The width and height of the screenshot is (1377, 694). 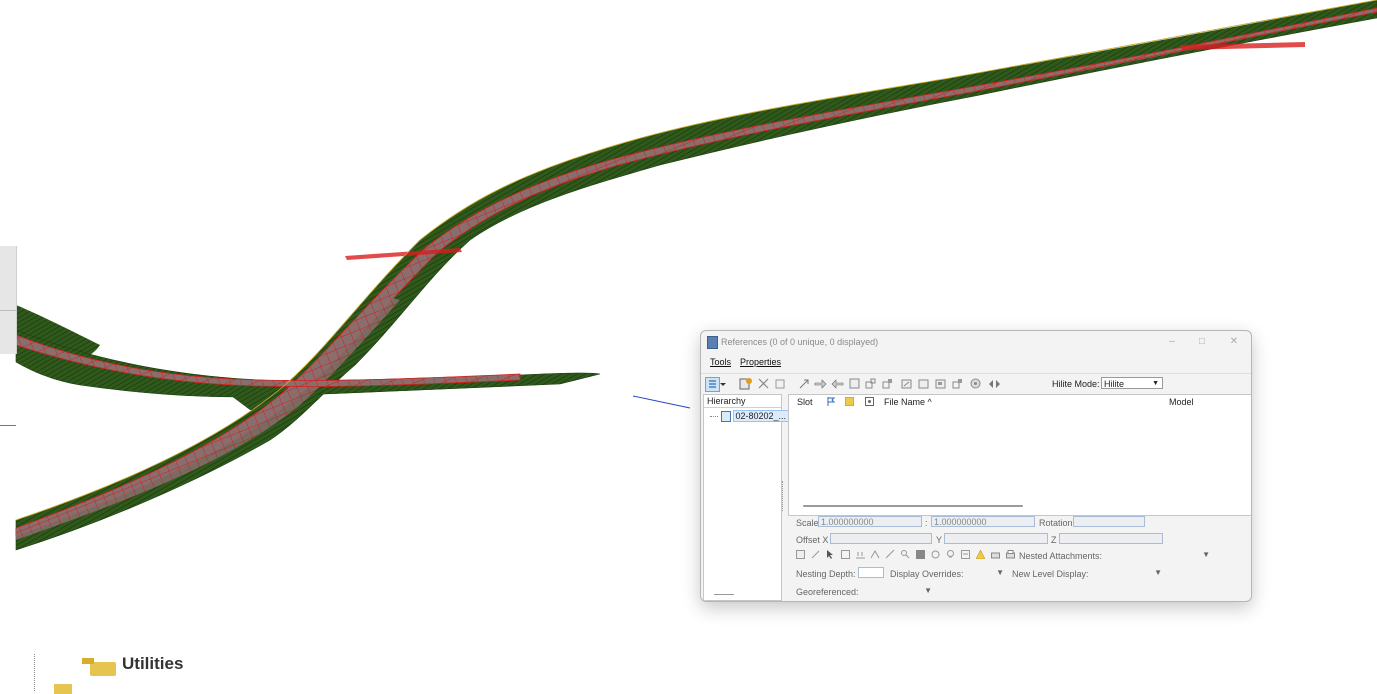 I want to click on tab-divider, so click(x=8, y=310).